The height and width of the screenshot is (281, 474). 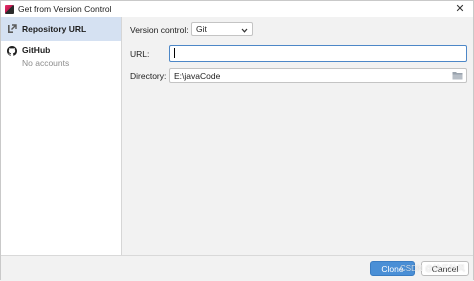 What do you see at coordinates (445, 268) in the screenshot?
I see `cancel-button: Cancel` at bounding box center [445, 268].